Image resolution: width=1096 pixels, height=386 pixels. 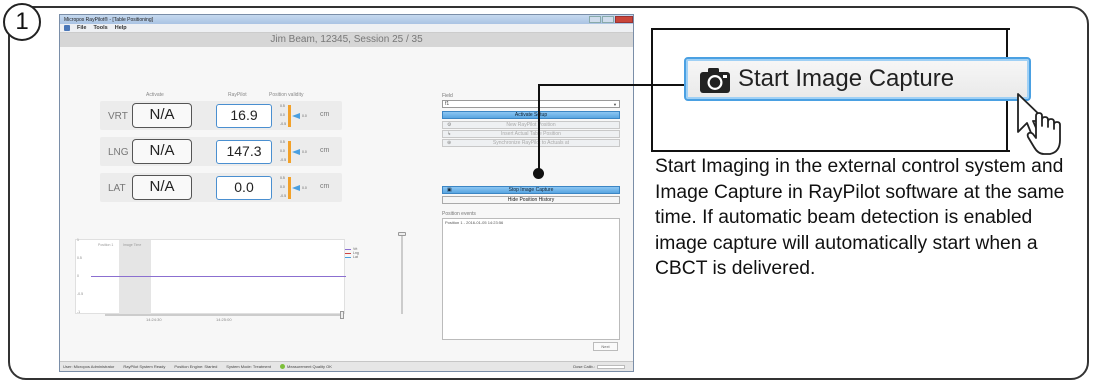 What do you see at coordinates (531, 104) in the screenshot?
I see `field-select: f1 ▼` at bounding box center [531, 104].